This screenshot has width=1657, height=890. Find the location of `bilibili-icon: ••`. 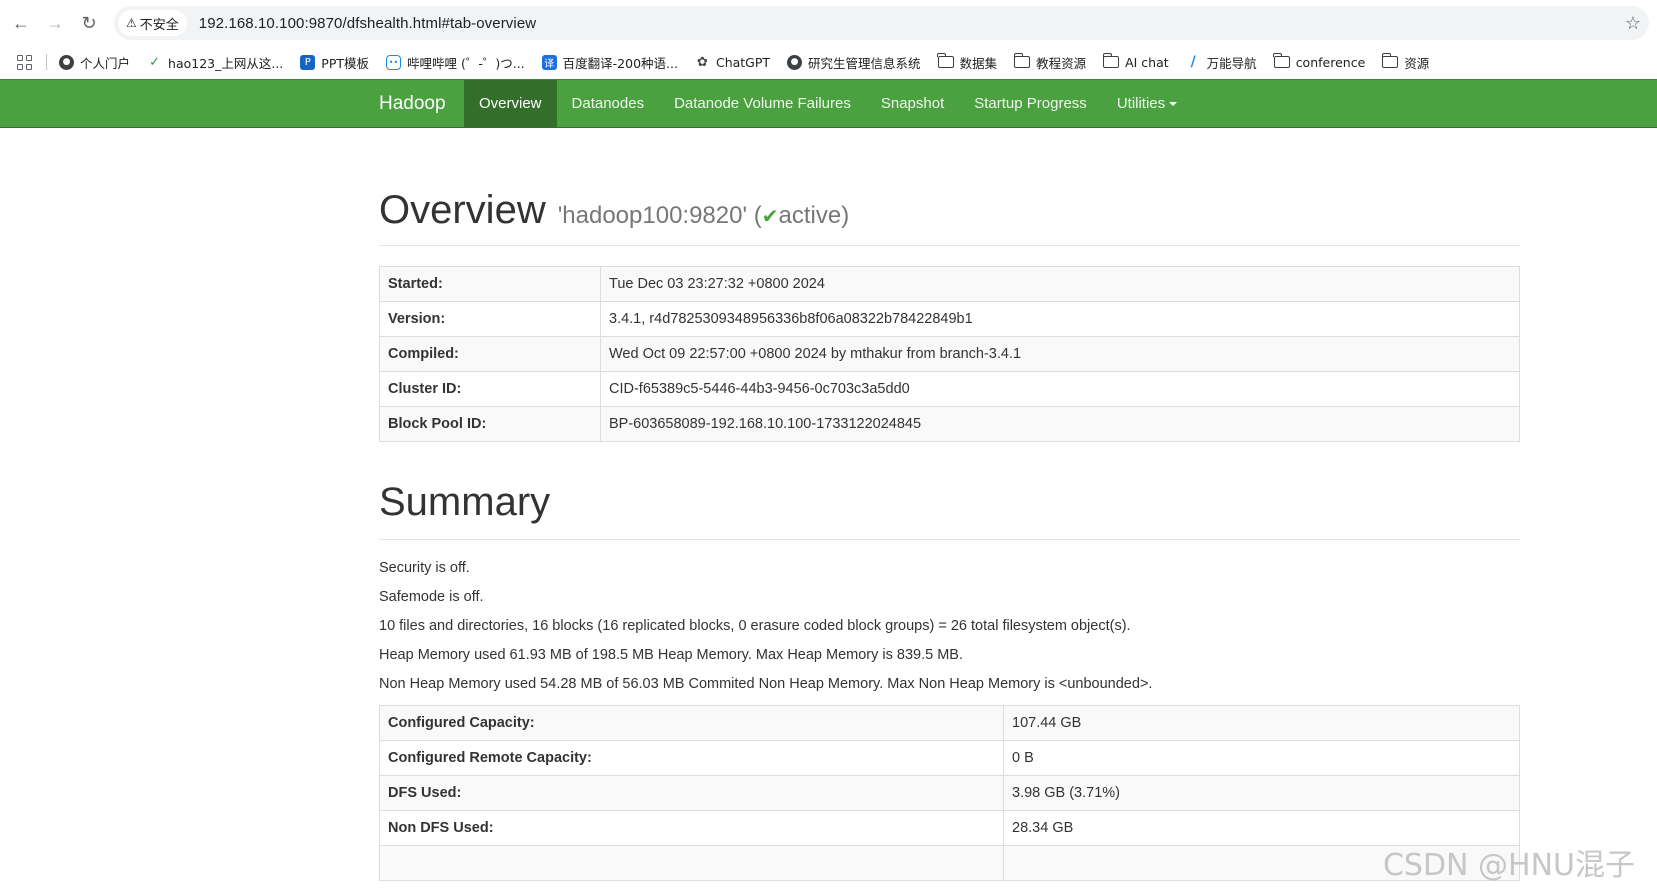

bilibili-icon: •• is located at coordinates (393, 62).